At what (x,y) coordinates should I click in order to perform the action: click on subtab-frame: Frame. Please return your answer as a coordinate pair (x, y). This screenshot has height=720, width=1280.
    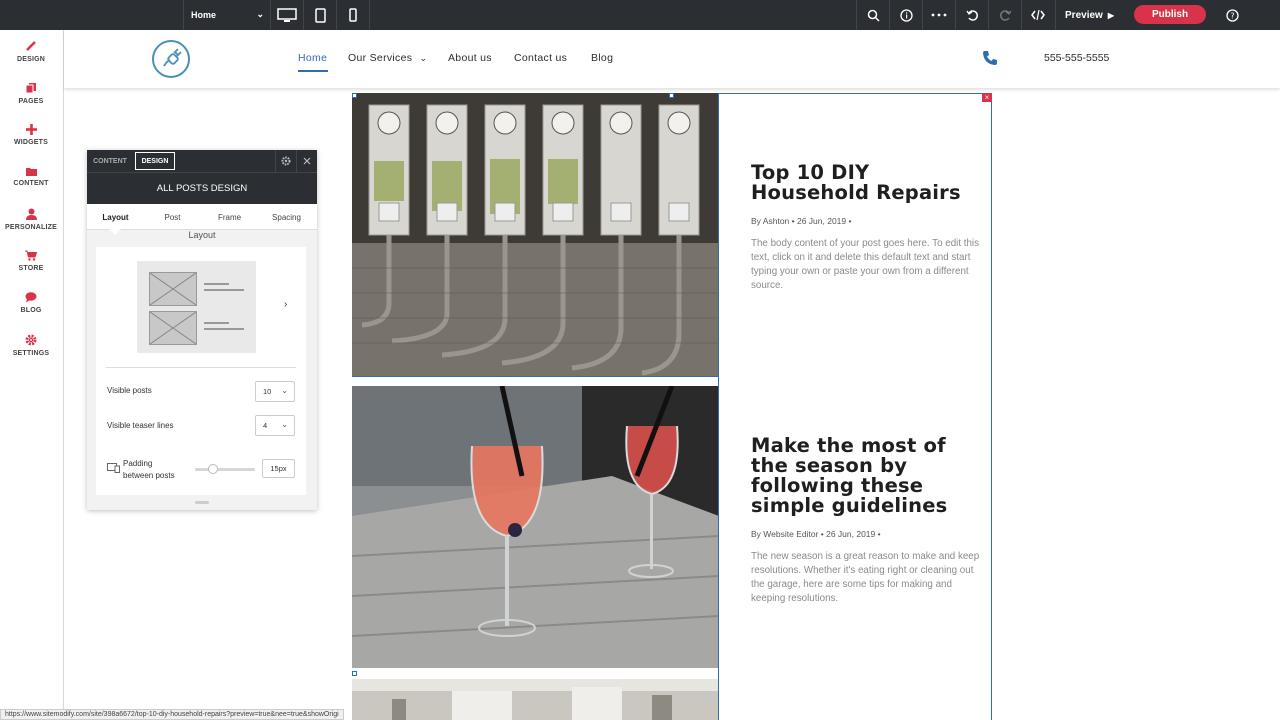
    Looking at the image, I should click on (229, 217).